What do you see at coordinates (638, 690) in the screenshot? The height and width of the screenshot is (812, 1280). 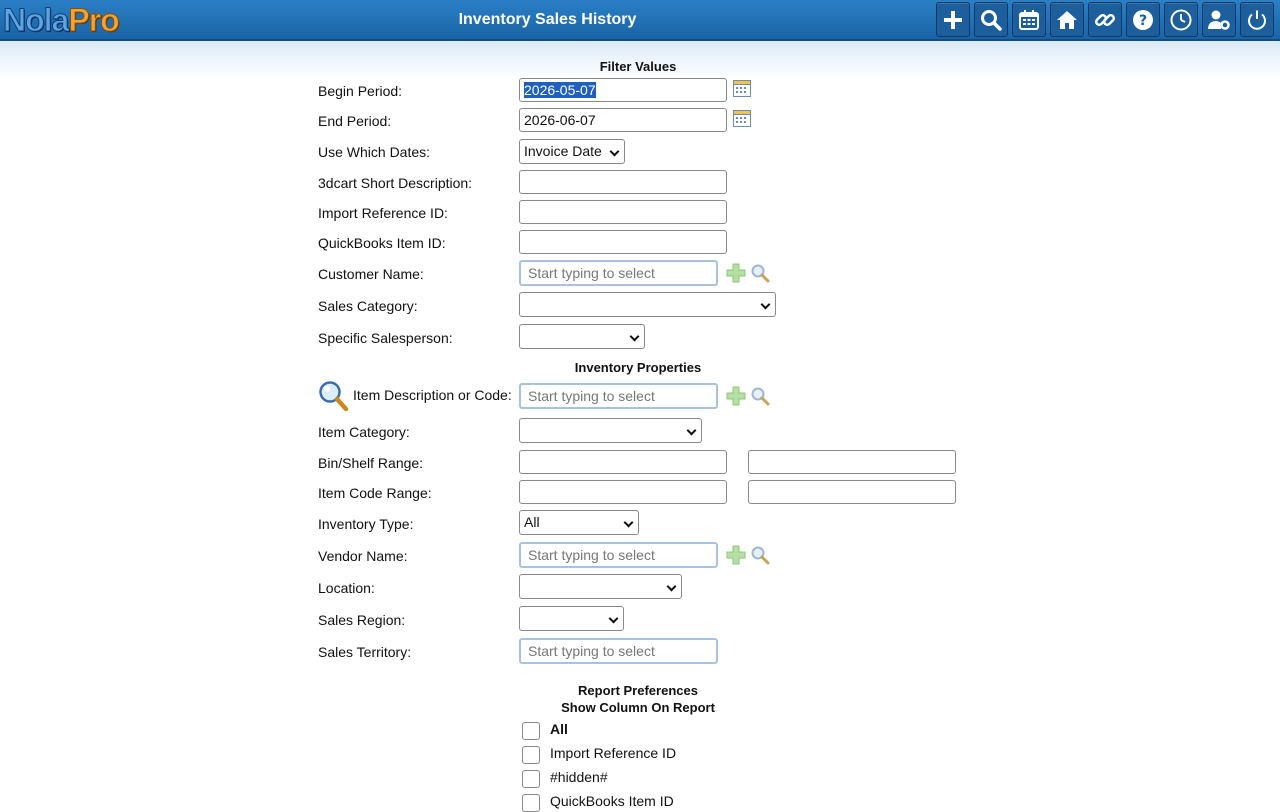 I see `report-preferences-title: Report Preferences` at bounding box center [638, 690].